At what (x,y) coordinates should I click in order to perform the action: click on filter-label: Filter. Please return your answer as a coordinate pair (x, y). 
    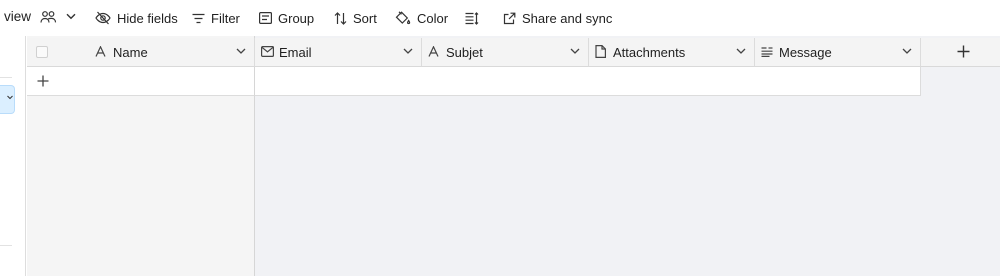
    Looking at the image, I should click on (225, 18).